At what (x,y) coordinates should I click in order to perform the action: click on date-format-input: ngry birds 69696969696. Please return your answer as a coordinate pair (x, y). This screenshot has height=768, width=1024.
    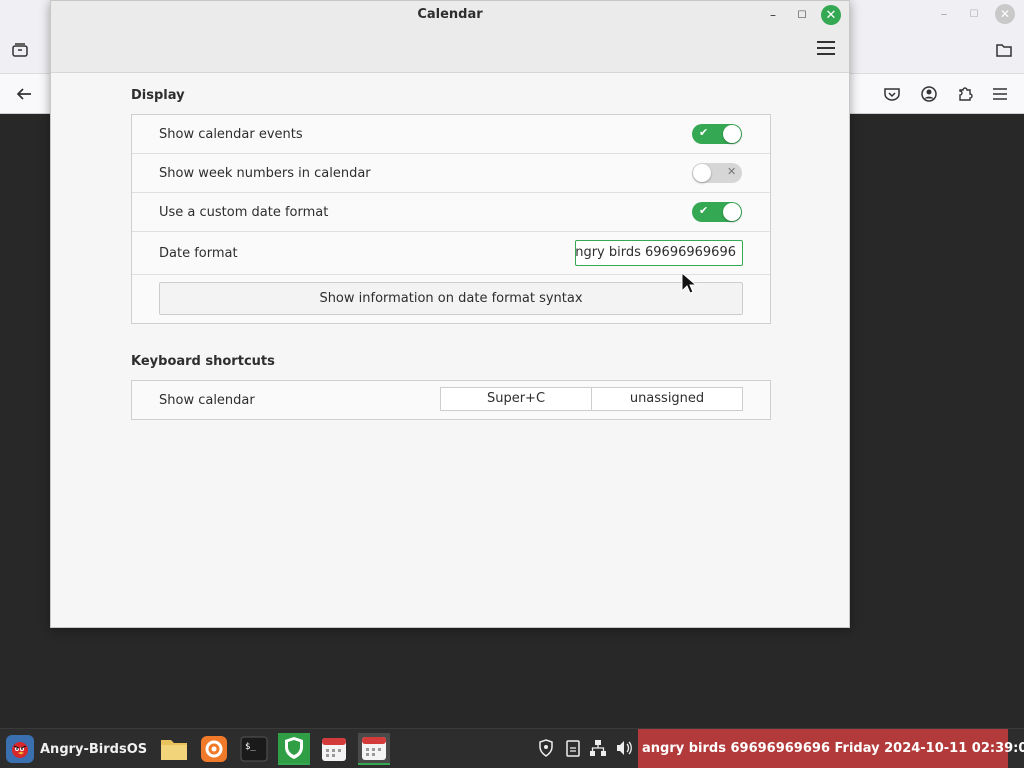
    Looking at the image, I should click on (659, 253).